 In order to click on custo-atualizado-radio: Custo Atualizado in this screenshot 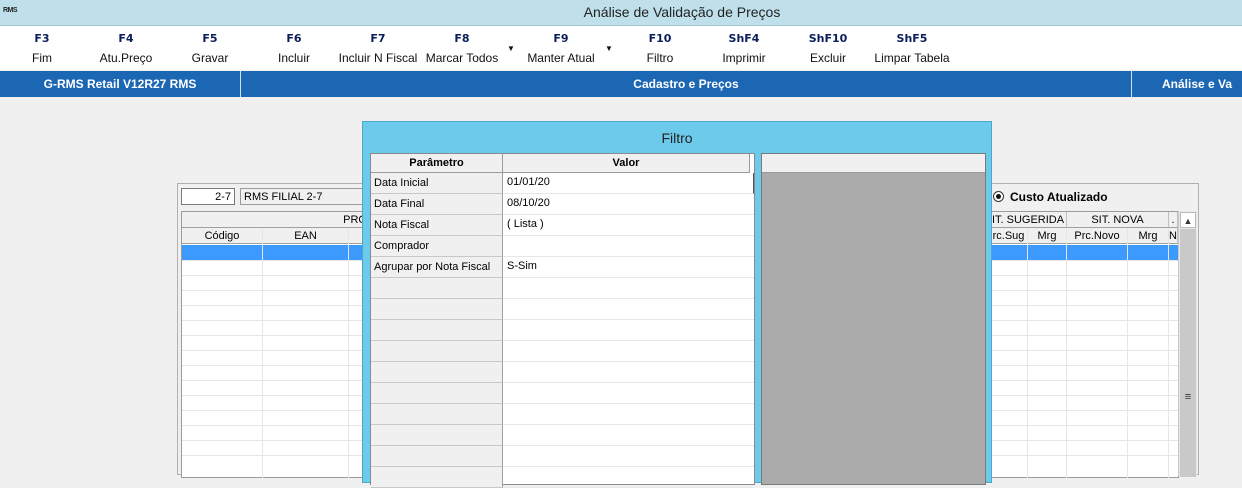, I will do `click(1050, 197)`.